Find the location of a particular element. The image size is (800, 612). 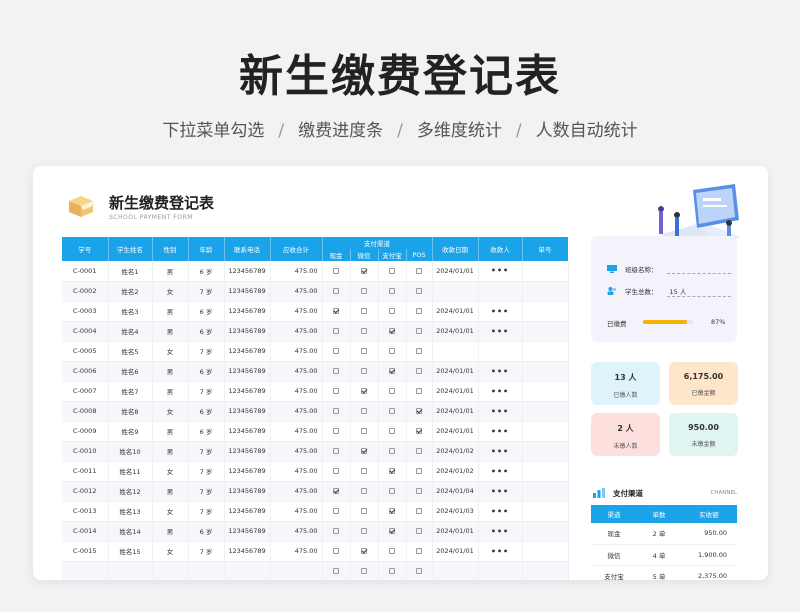

class-name-input is located at coordinates (699, 273).